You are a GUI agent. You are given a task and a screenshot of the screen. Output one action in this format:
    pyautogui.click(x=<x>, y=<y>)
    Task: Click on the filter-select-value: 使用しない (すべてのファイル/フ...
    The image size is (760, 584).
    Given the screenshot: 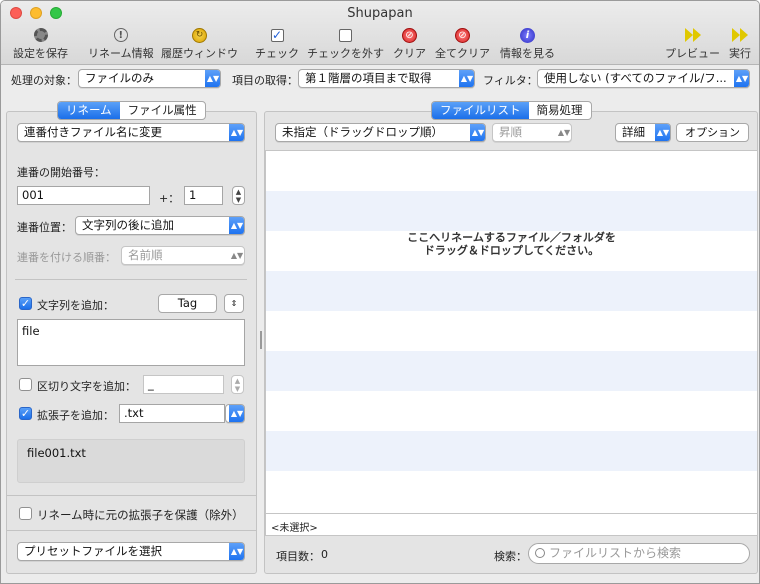 What is the action you would take?
    pyautogui.click(x=635, y=78)
    